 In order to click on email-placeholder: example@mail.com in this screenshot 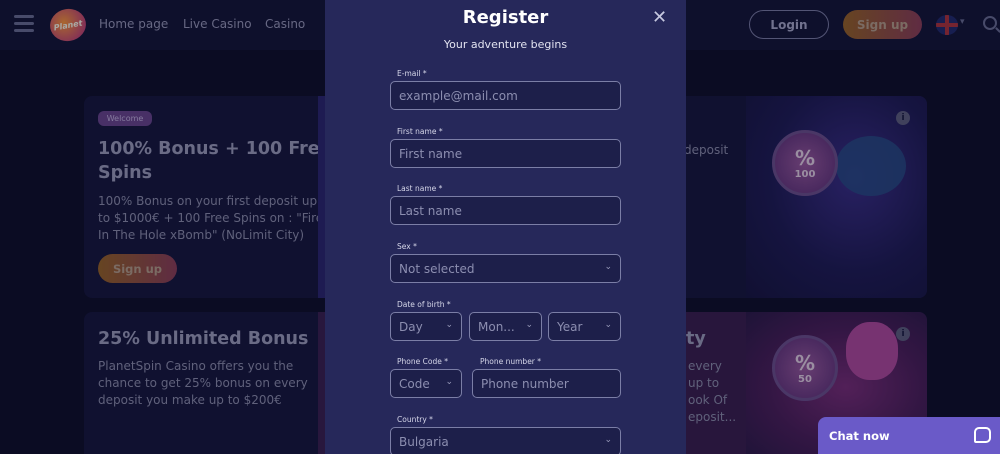, I will do `click(458, 95)`.